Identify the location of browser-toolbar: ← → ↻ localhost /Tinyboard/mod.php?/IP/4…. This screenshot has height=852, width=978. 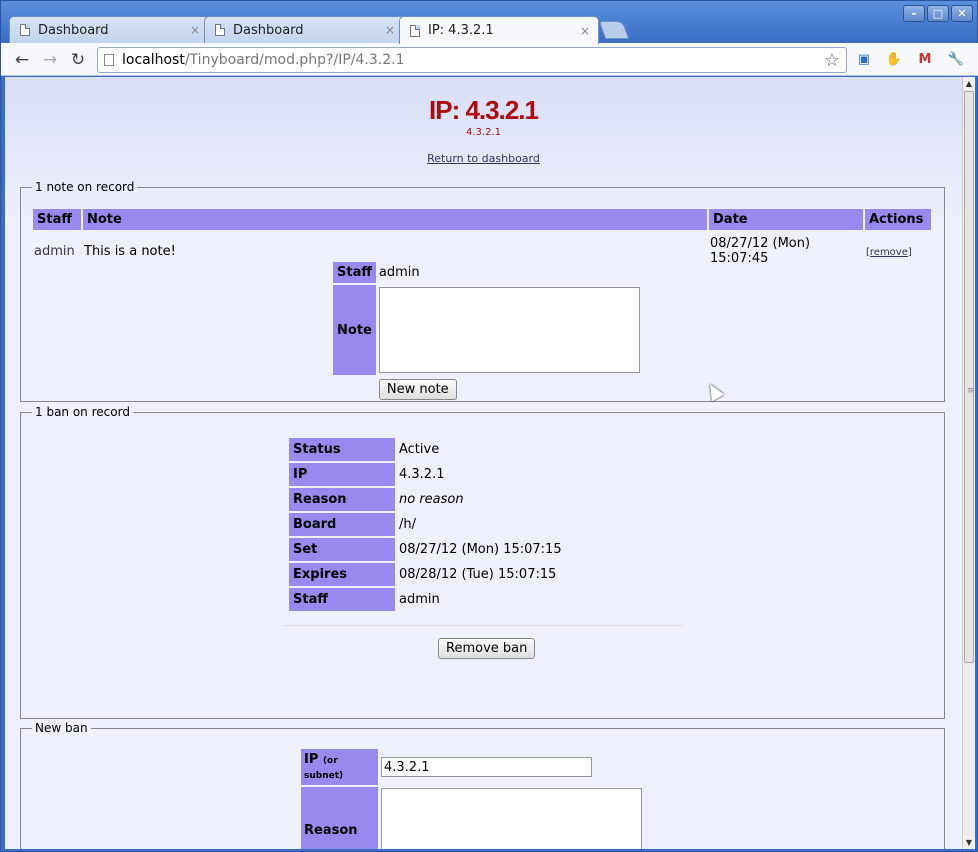
(489, 59).